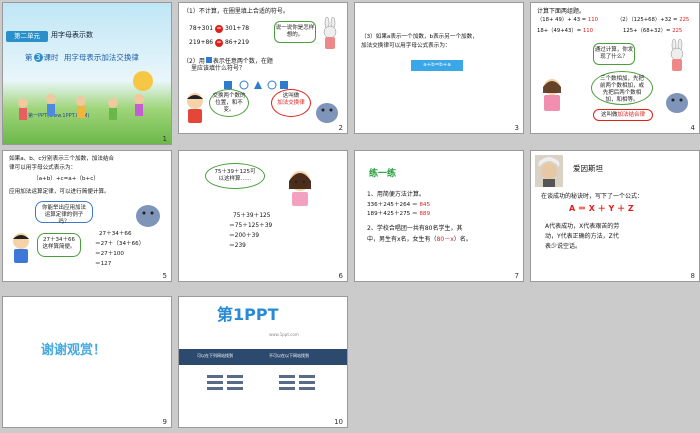 The width and height of the screenshot is (700, 433). Describe the element at coordinates (59, 245) in the screenshot. I see `speech-bubble: 27＋34＋66 这样算简便。` at that location.